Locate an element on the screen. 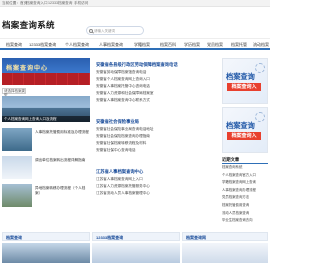  nav-item: 12333档案查询 is located at coordinates (42, 45).